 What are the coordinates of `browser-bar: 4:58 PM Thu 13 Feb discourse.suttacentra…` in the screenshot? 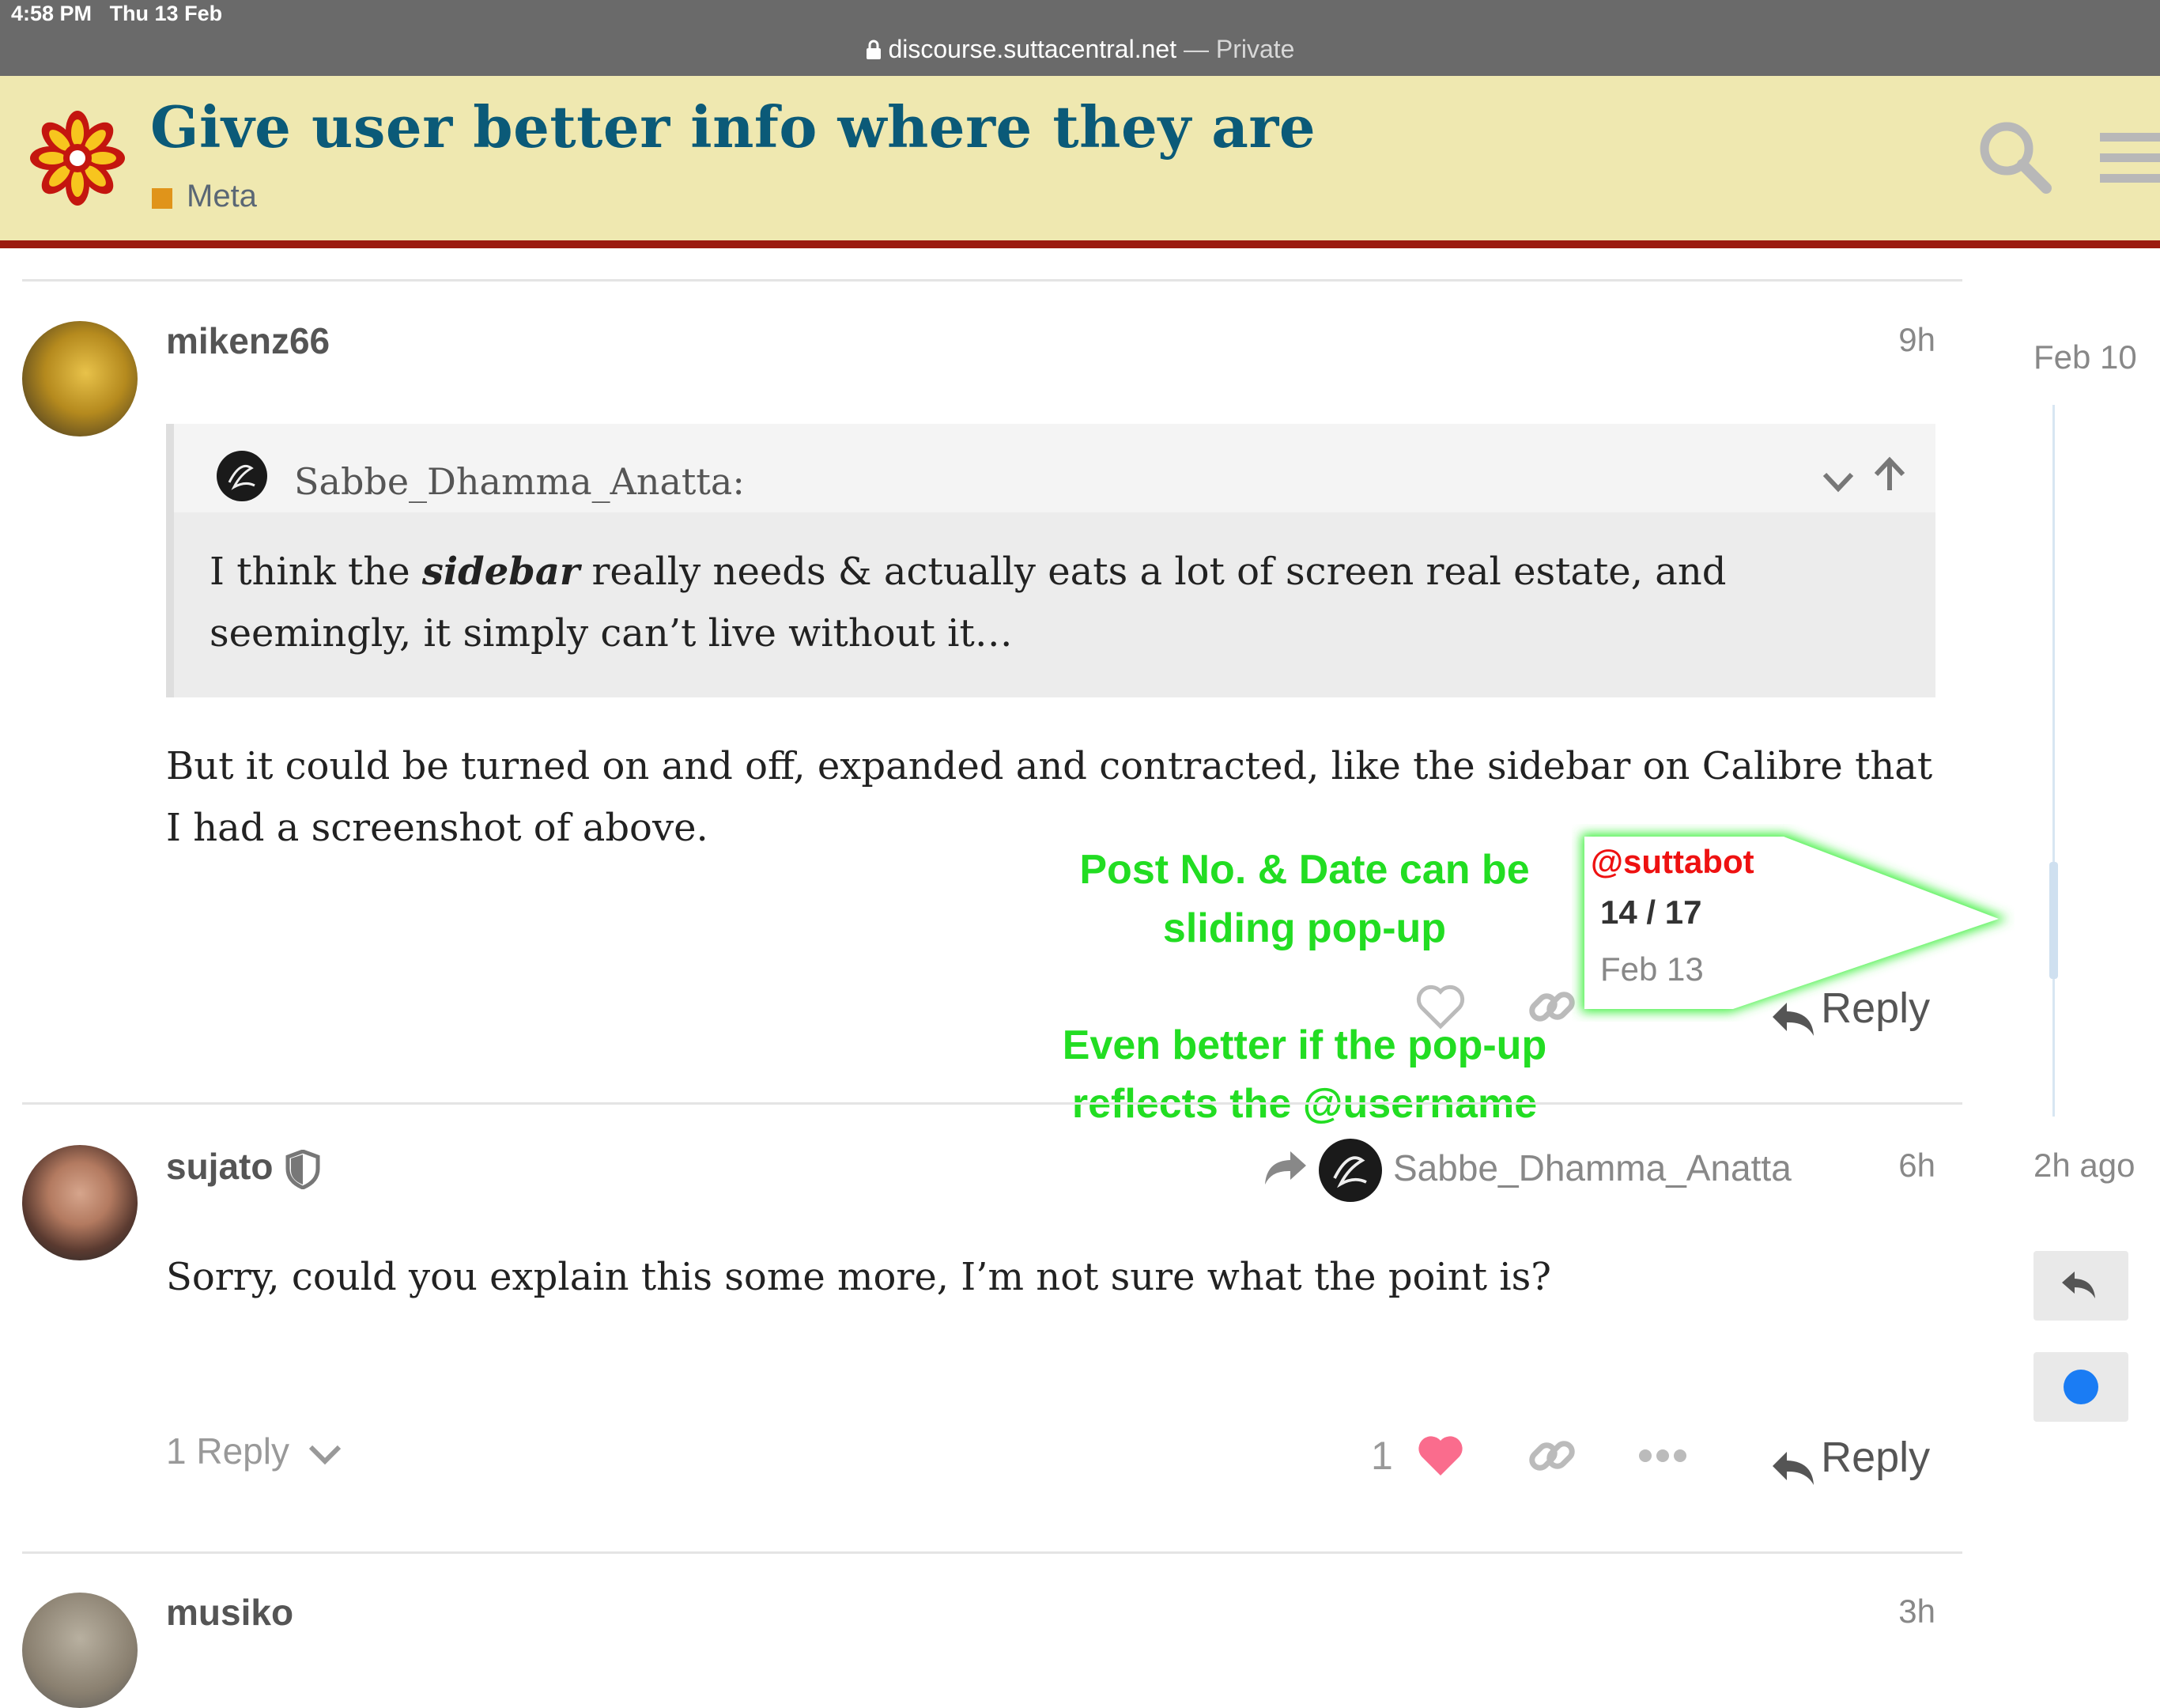 It's located at (1080, 38).